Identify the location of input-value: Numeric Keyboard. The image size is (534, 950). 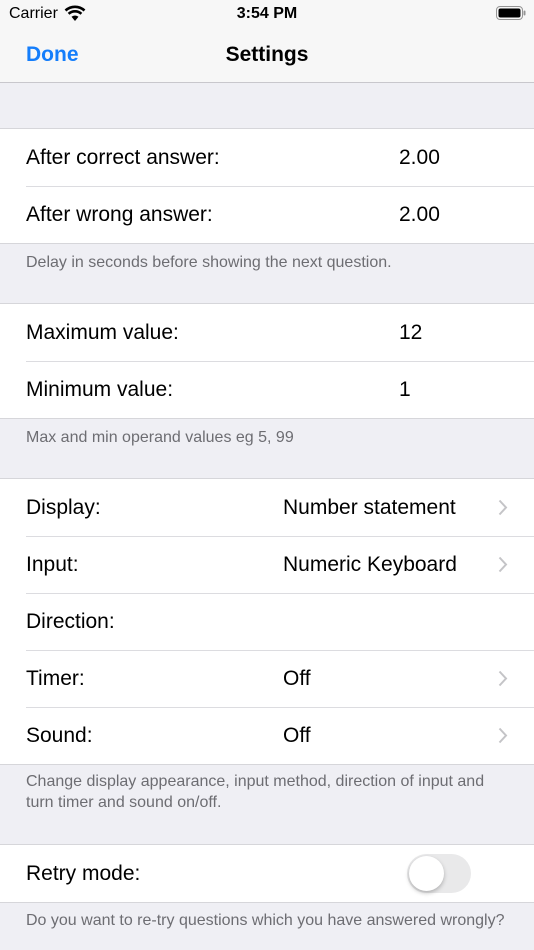
(370, 564).